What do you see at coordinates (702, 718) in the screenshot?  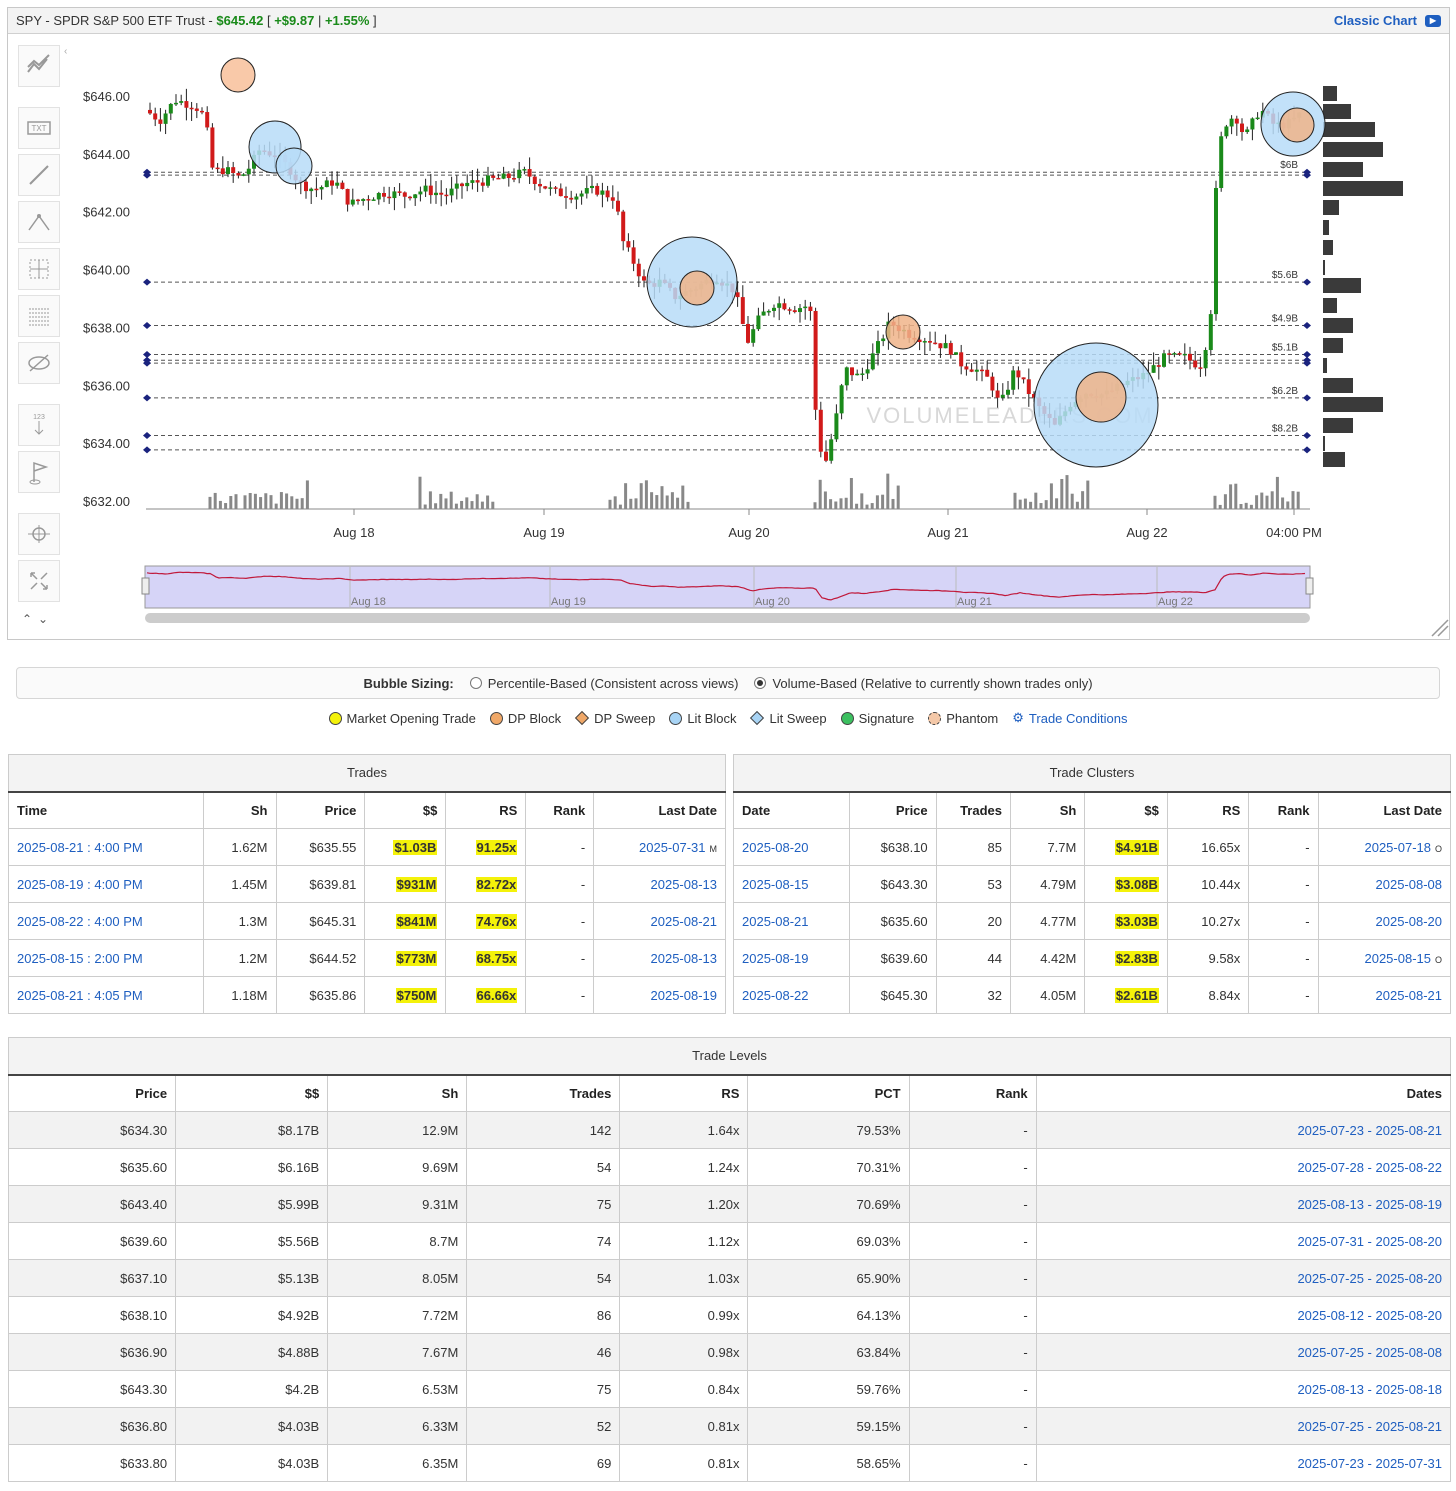 I see `legend-lit-block: Lit Block` at bounding box center [702, 718].